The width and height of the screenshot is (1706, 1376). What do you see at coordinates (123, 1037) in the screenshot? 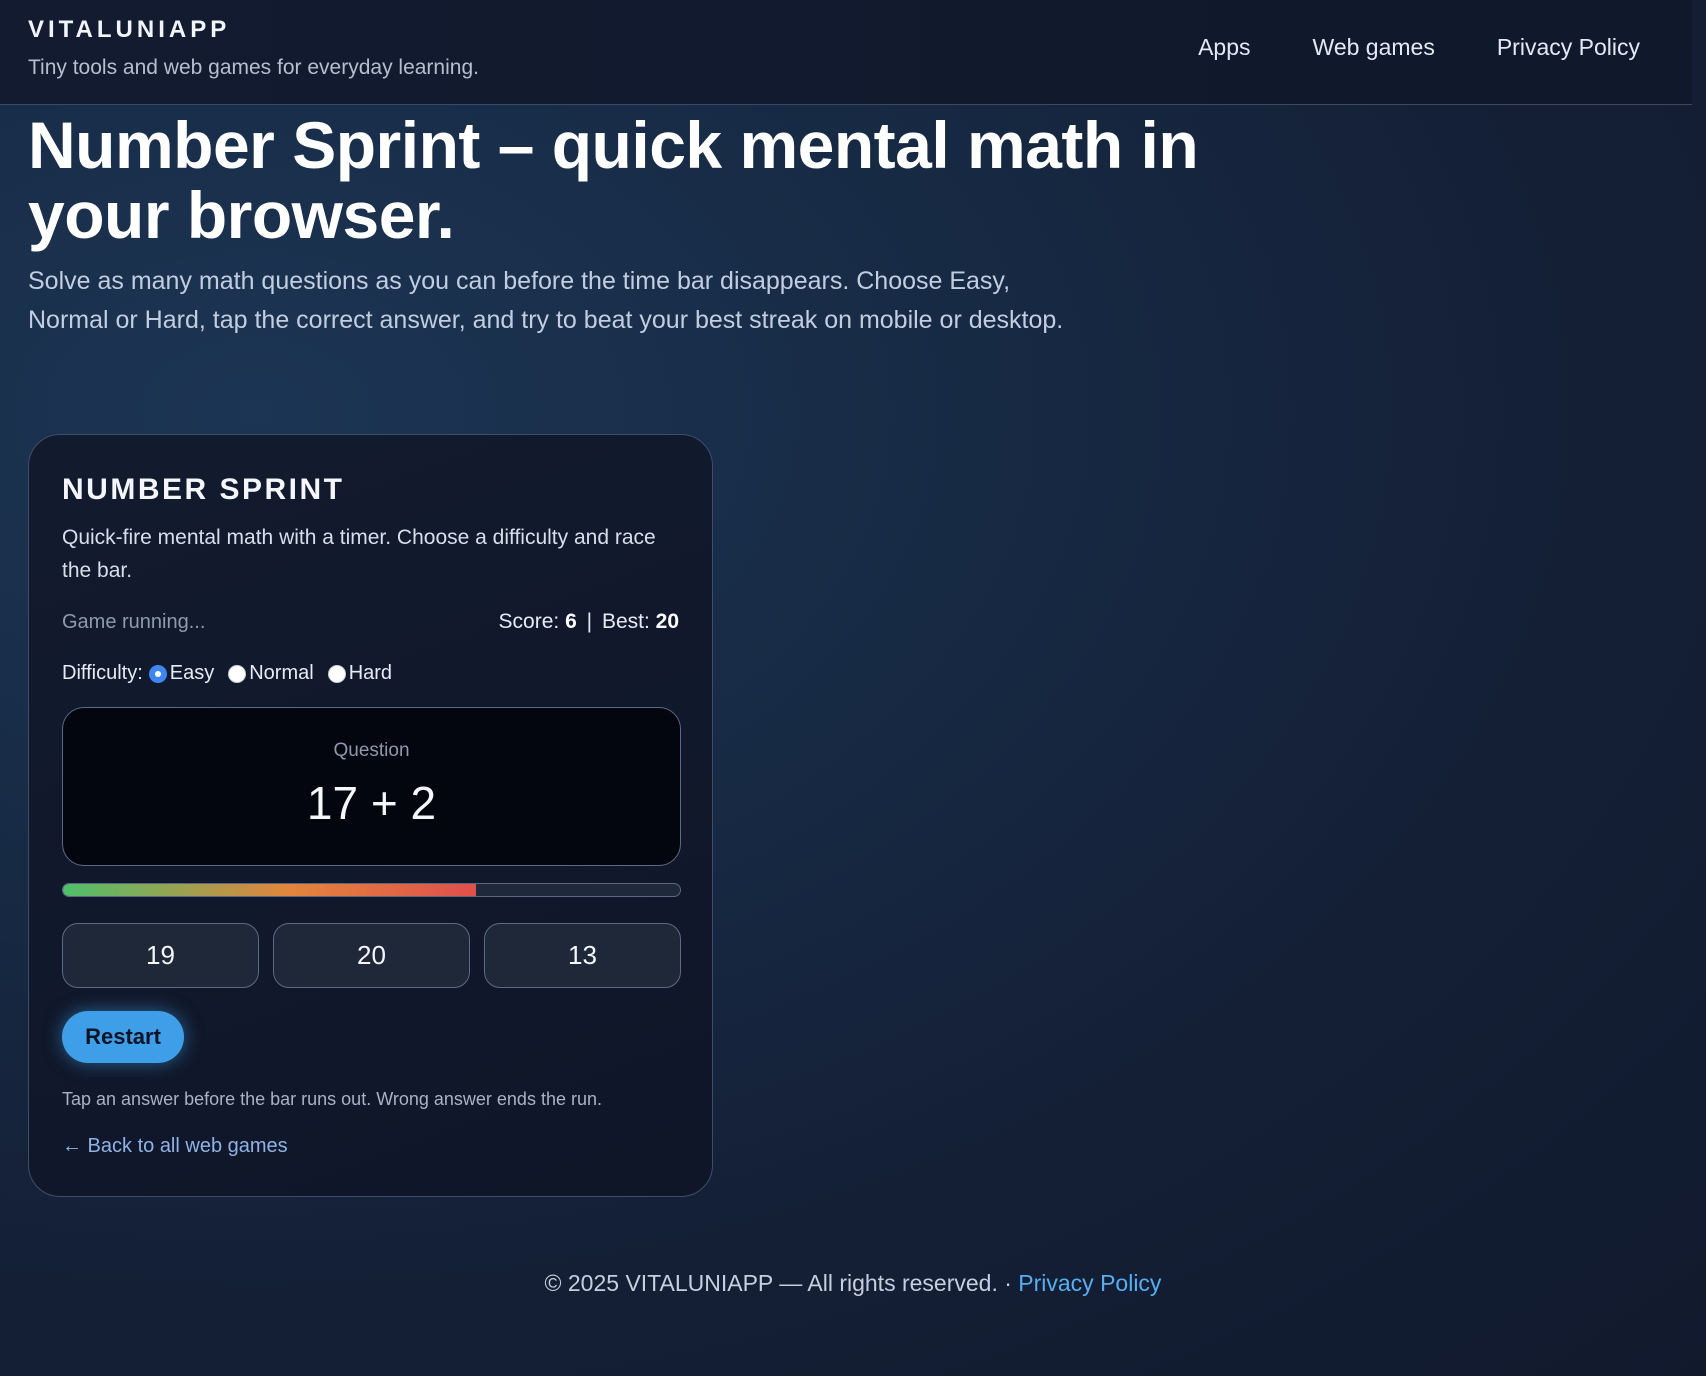
I see `restart-button: Restart` at bounding box center [123, 1037].